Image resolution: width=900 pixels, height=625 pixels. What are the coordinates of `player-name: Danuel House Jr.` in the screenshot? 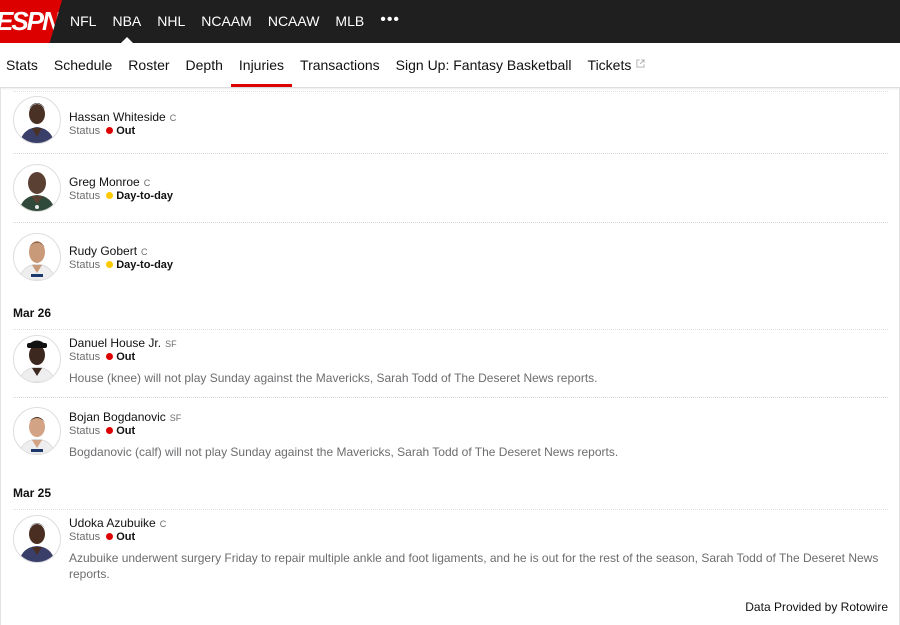 It's located at (115, 343).